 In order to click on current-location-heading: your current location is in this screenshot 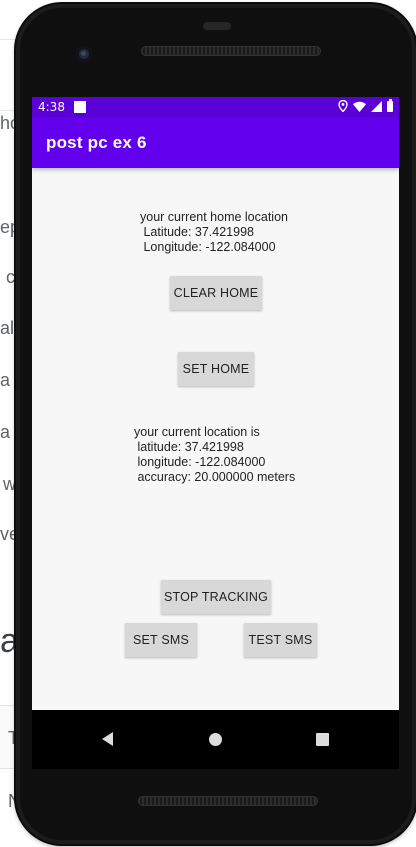, I will do `click(197, 432)`.